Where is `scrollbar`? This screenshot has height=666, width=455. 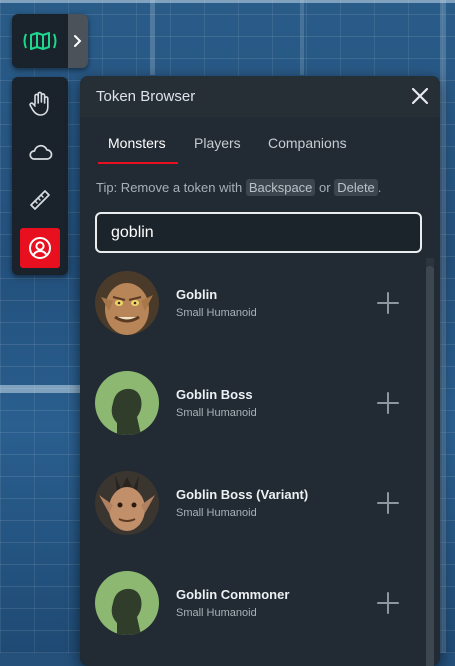 scrollbar is located at coordinates (430, 462).